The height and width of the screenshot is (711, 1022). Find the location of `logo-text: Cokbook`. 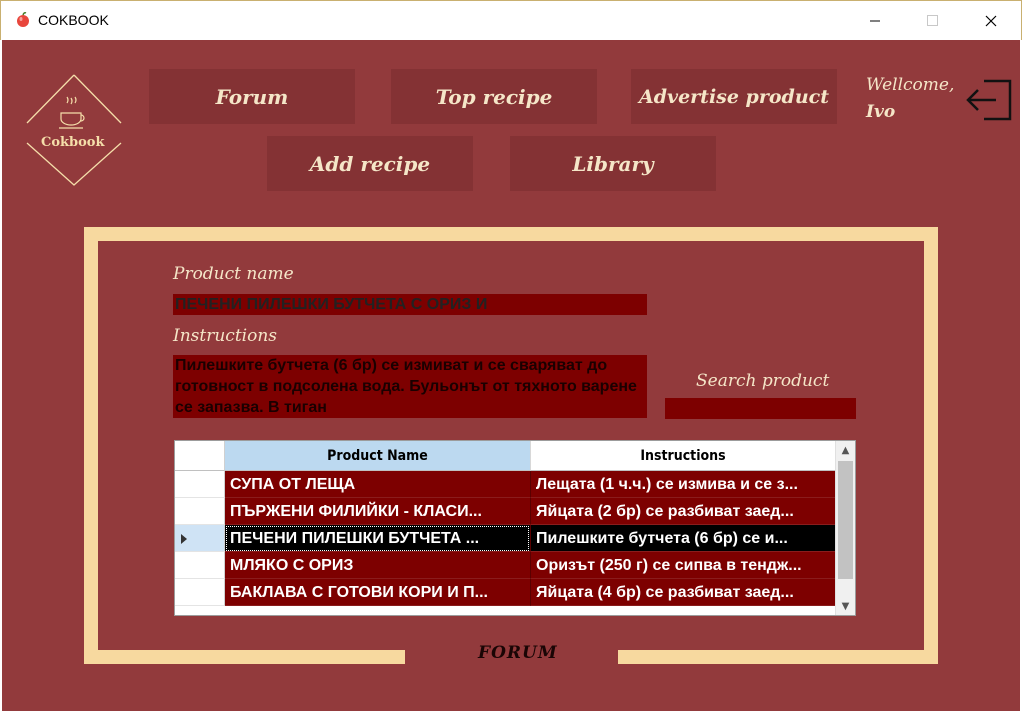

logo-text: Cokbook is located at coordinates (73, 142).